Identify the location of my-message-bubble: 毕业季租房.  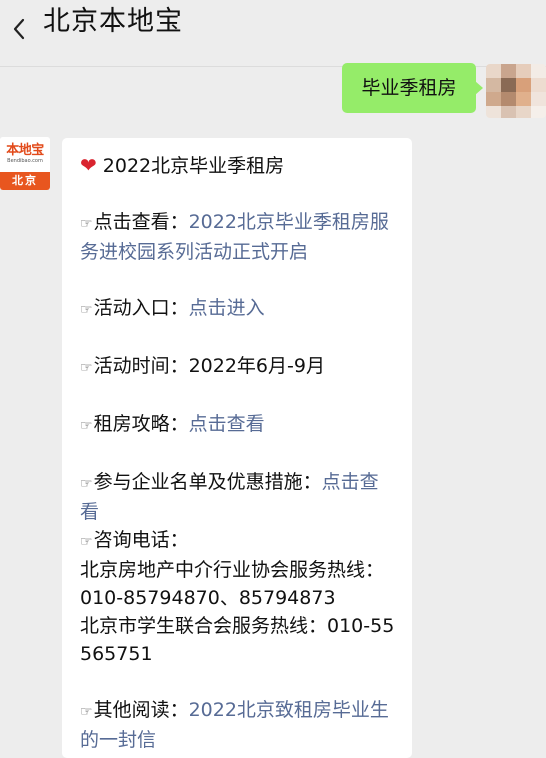
(412, 88).